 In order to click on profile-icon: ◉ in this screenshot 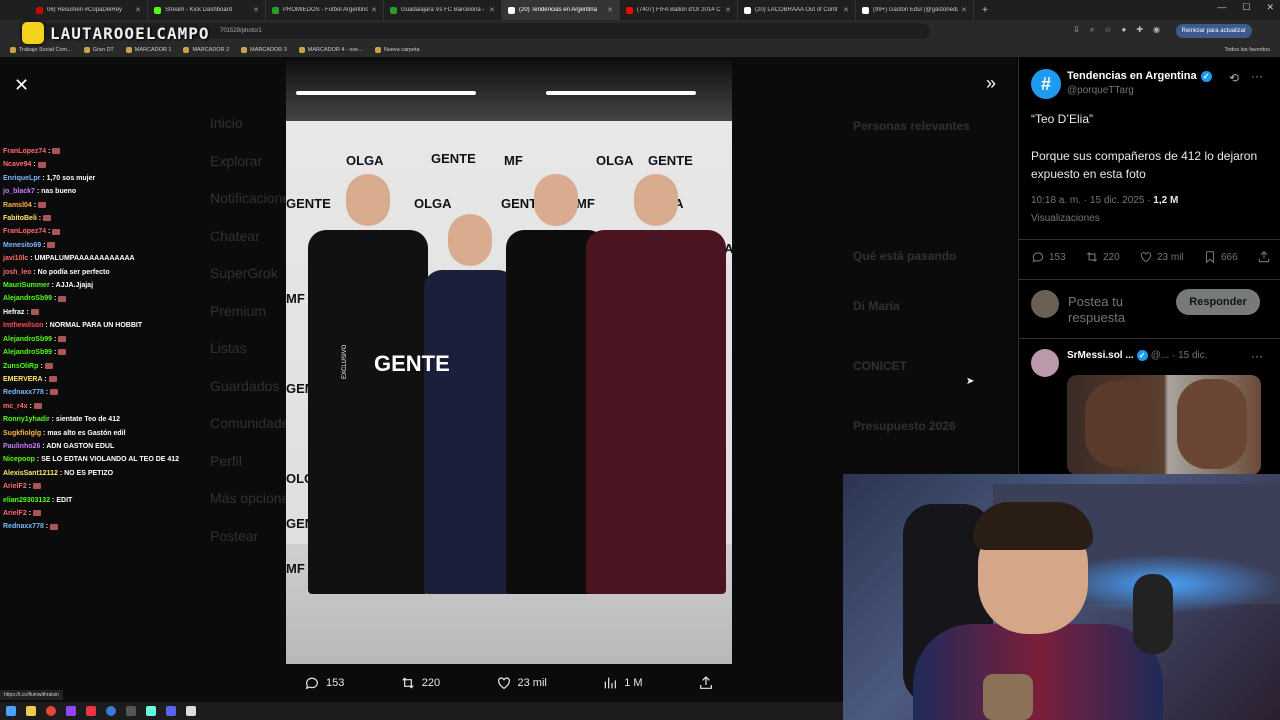, I will do `click(1156, 30)`.